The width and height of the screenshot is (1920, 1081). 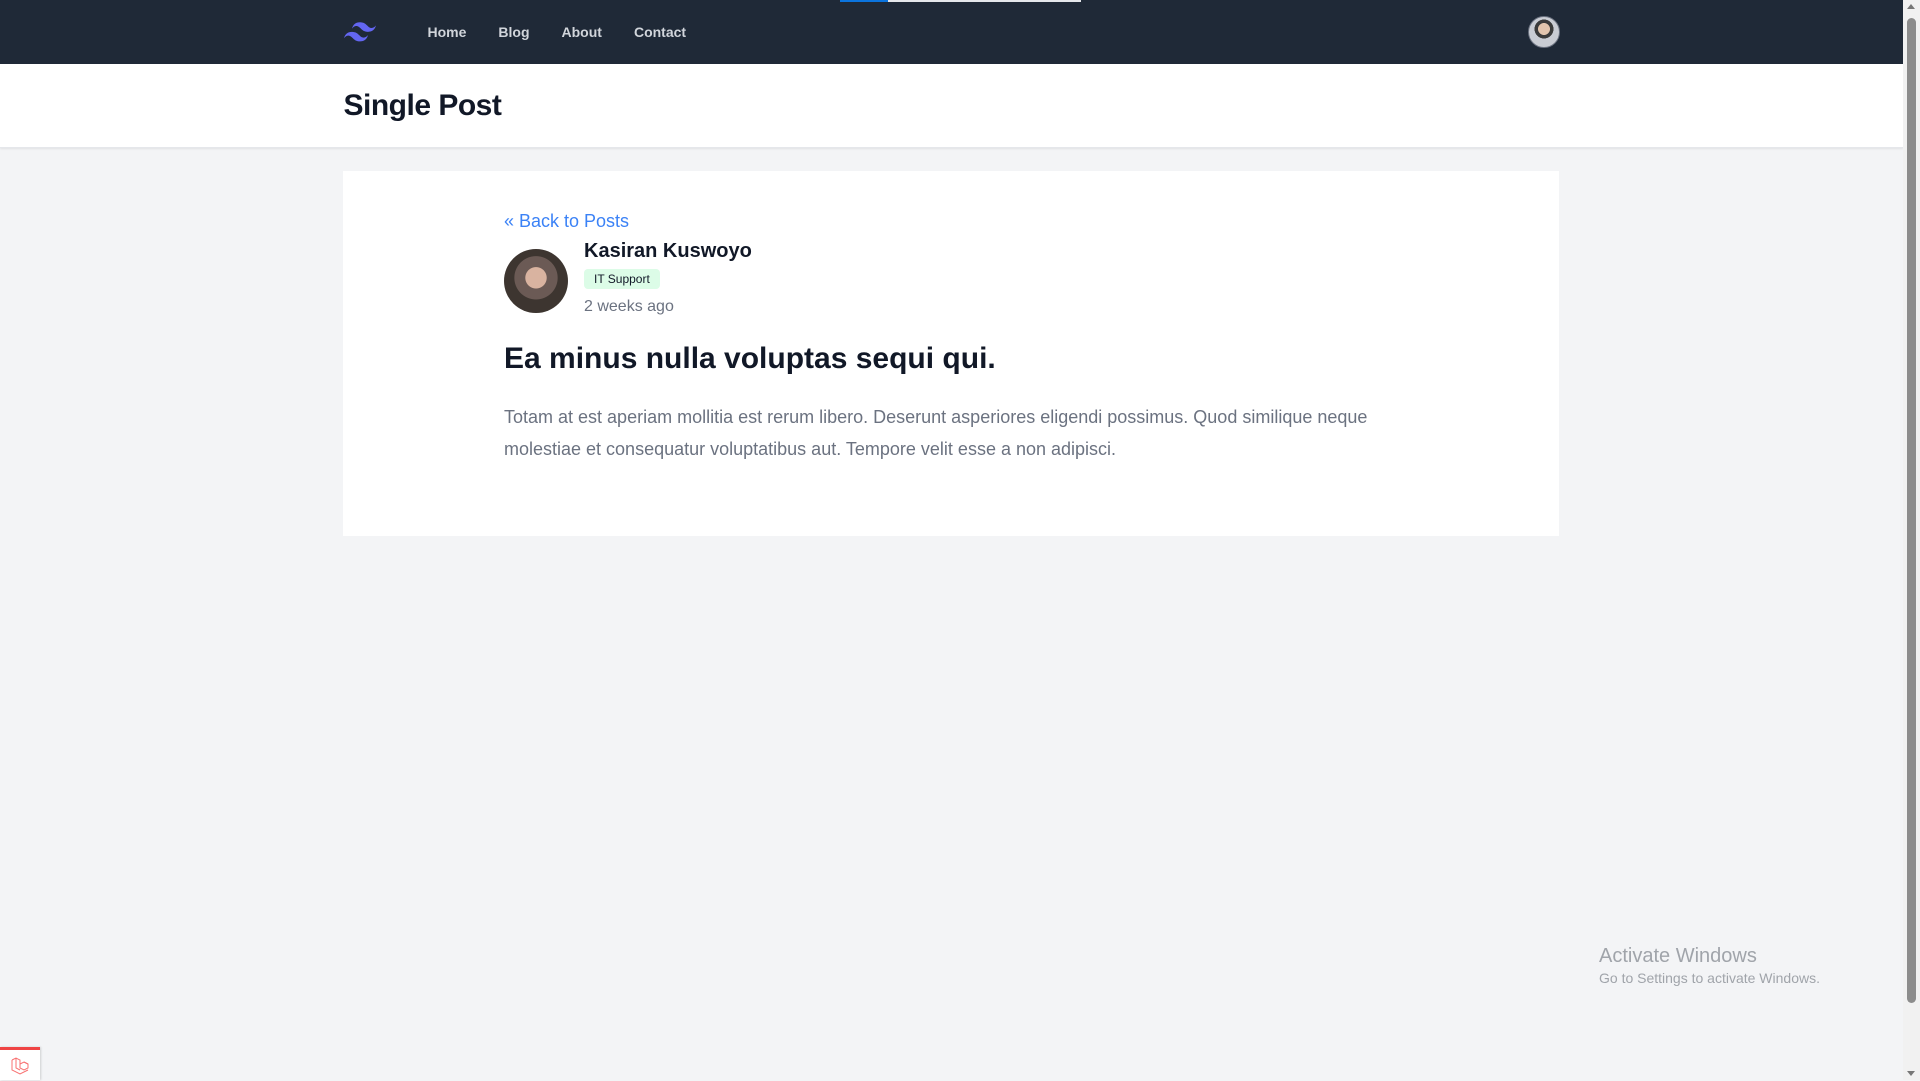 What do you see at coordinates (668, 251) in the screenshot?
I see `author-name: Kasiran Kuswoyo` at bounding box center [668, 251].